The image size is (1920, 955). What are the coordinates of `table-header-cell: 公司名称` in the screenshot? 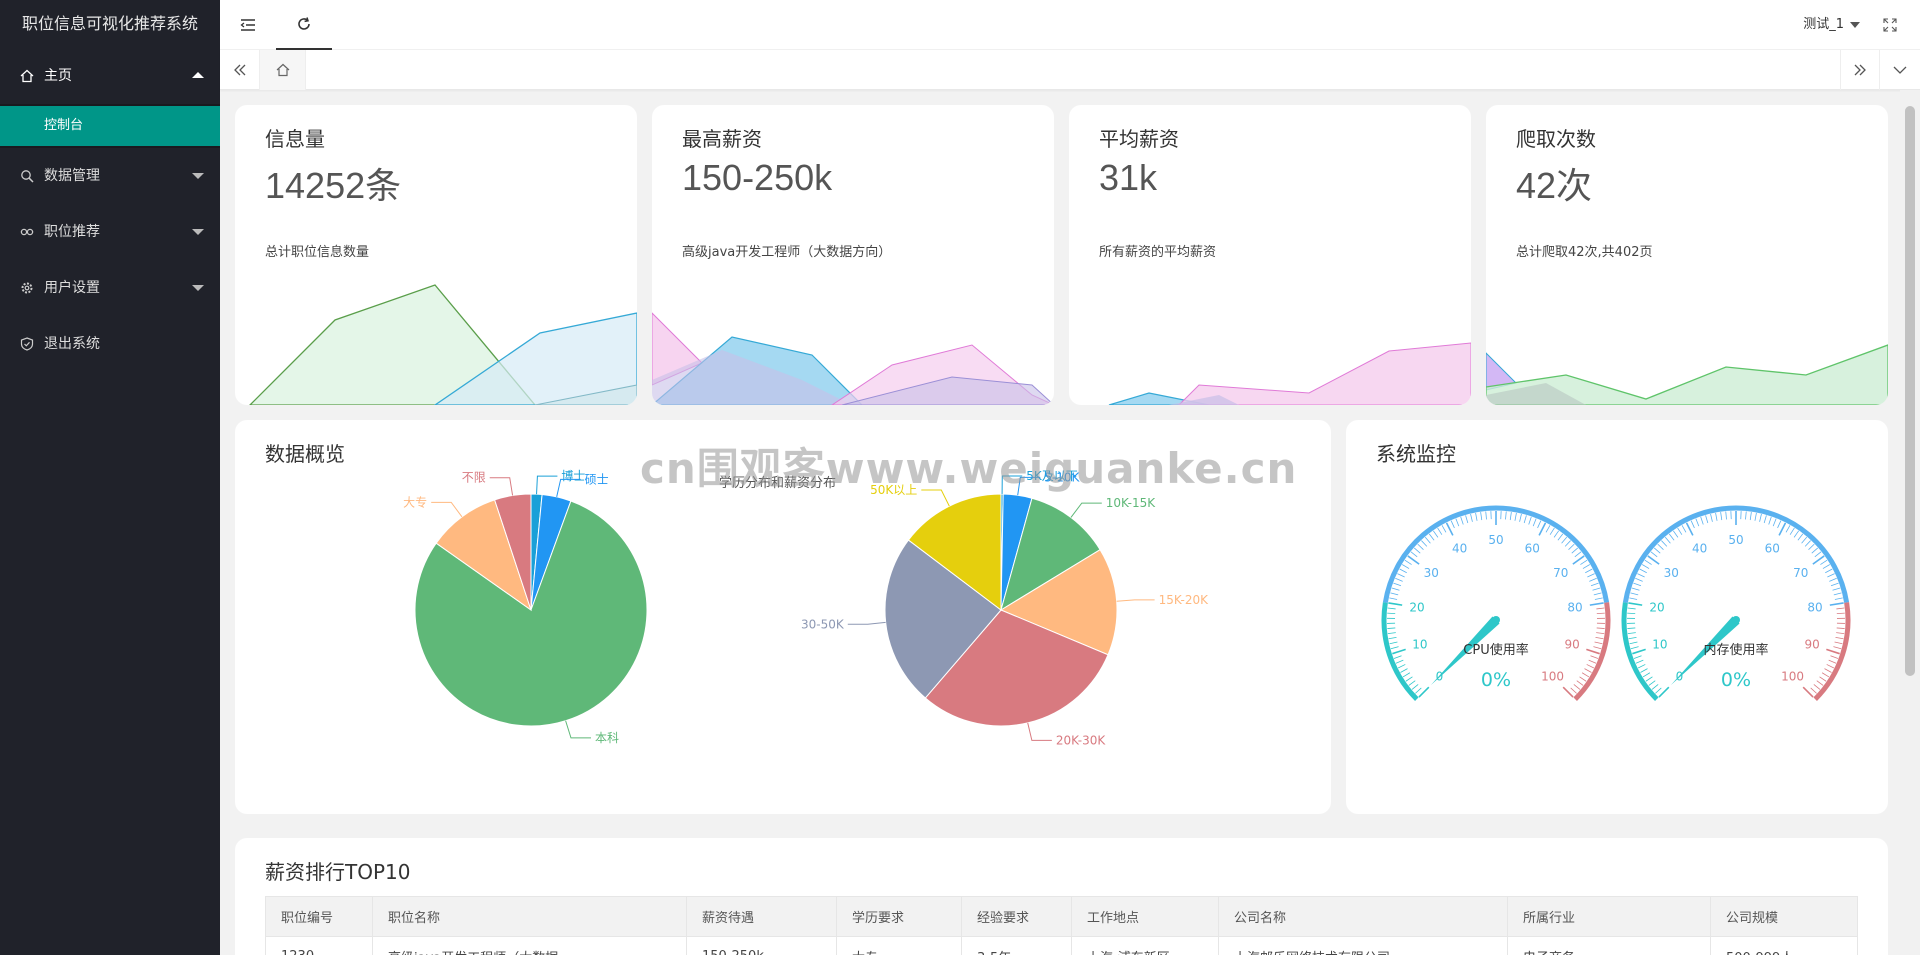 It's located at (1363, 916).